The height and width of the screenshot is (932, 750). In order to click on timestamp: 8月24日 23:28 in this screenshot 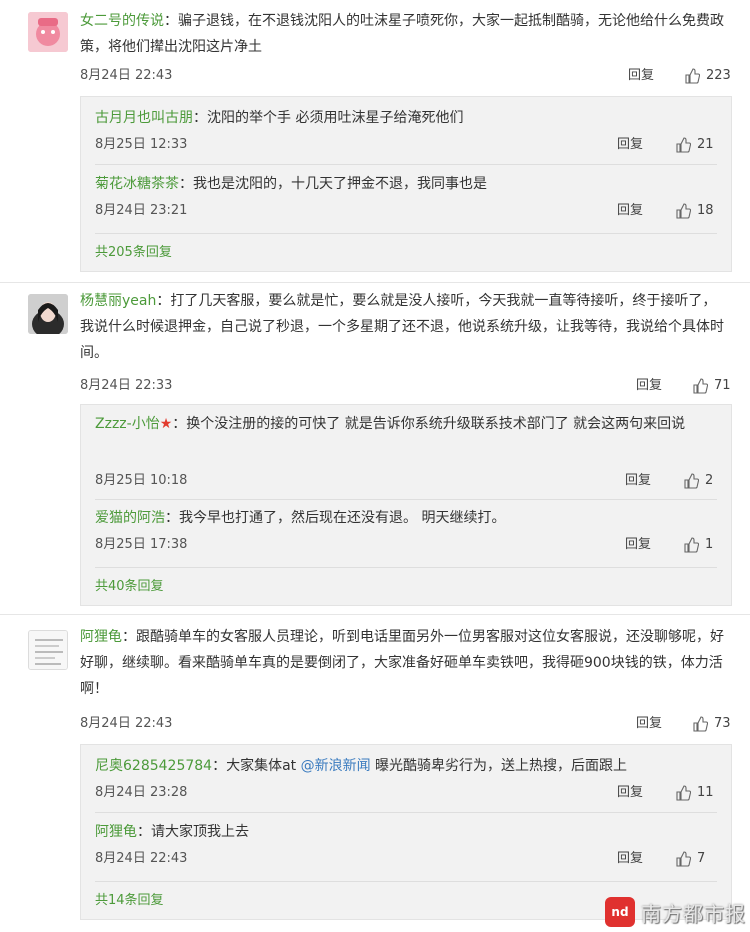, I will do `click(141, 792)`.